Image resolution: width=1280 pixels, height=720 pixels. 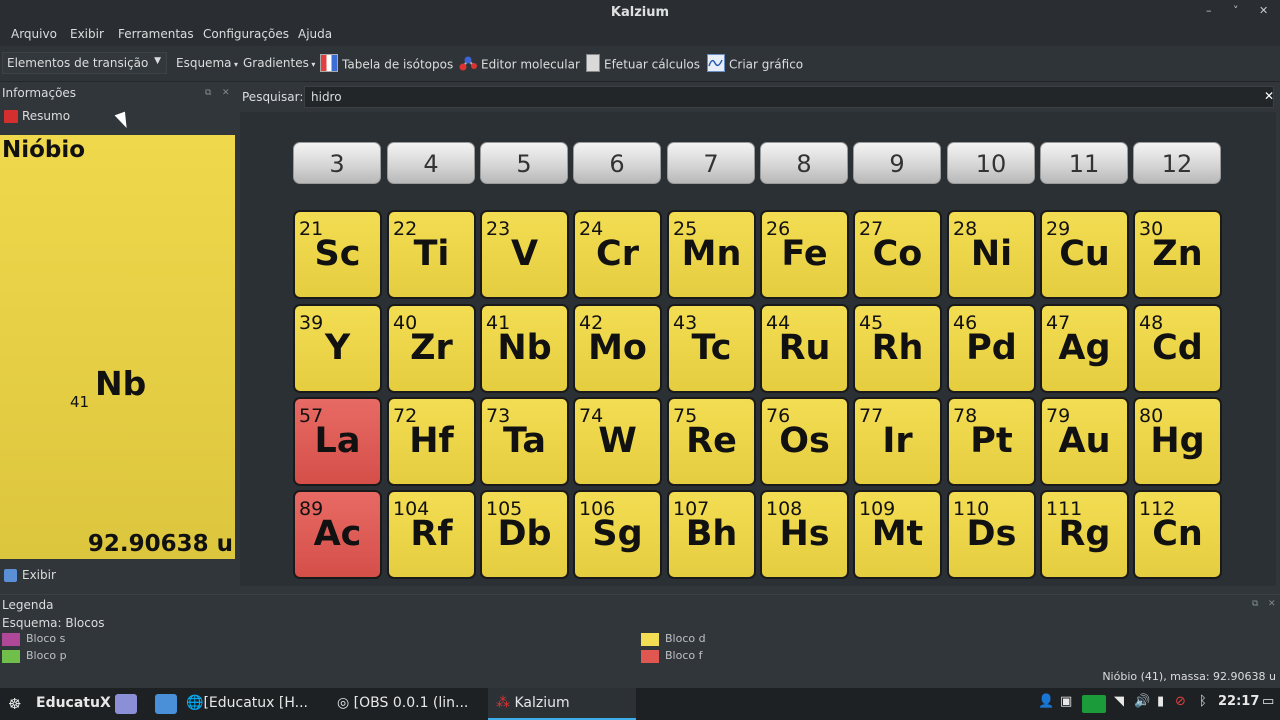 I want to click on group-header-4: 4, so click(x=431, y=163).